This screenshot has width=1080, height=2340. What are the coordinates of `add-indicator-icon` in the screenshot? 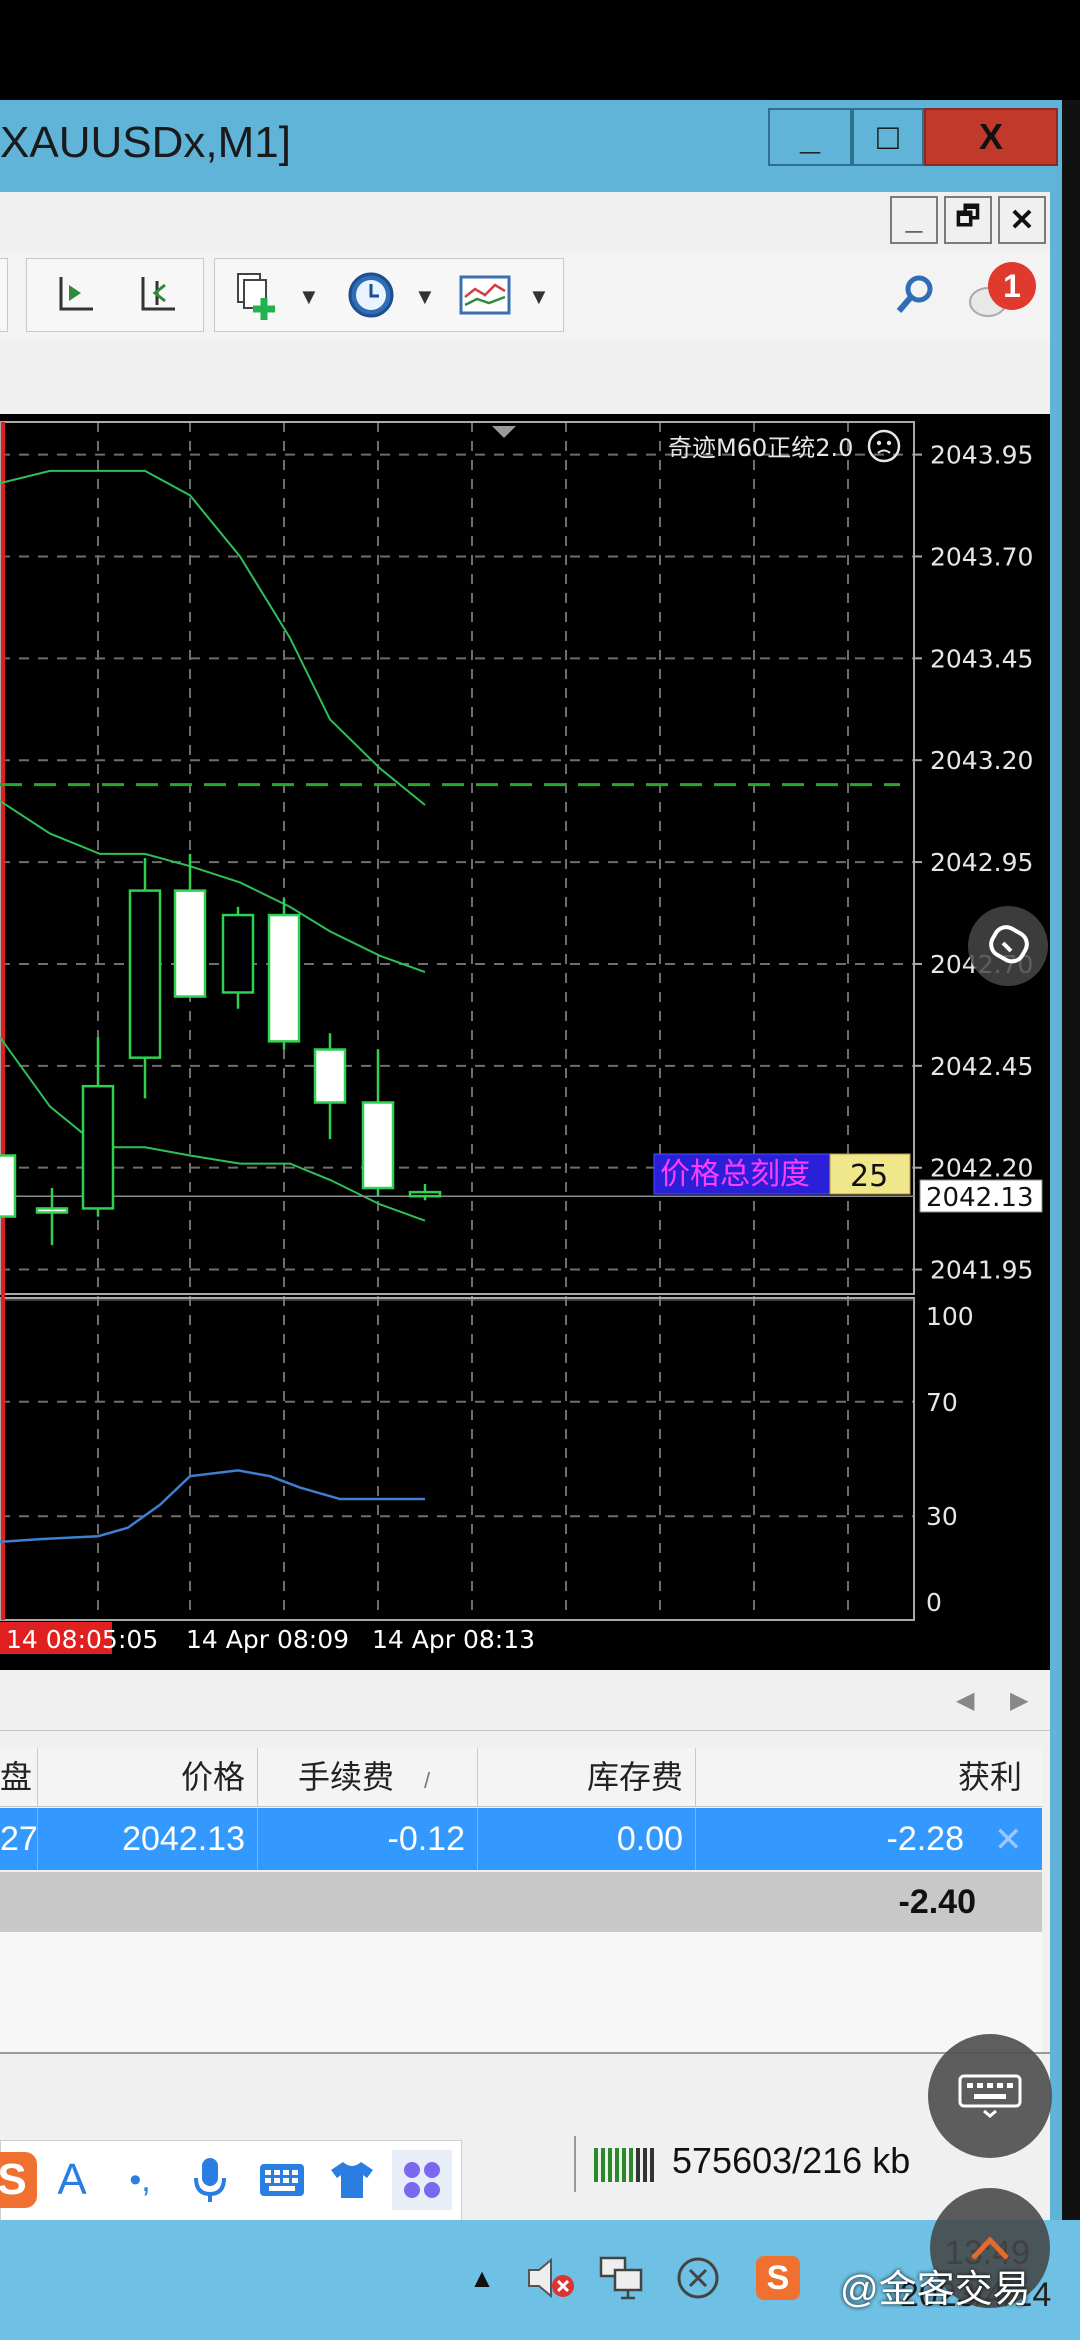 It's located at (256, 296).